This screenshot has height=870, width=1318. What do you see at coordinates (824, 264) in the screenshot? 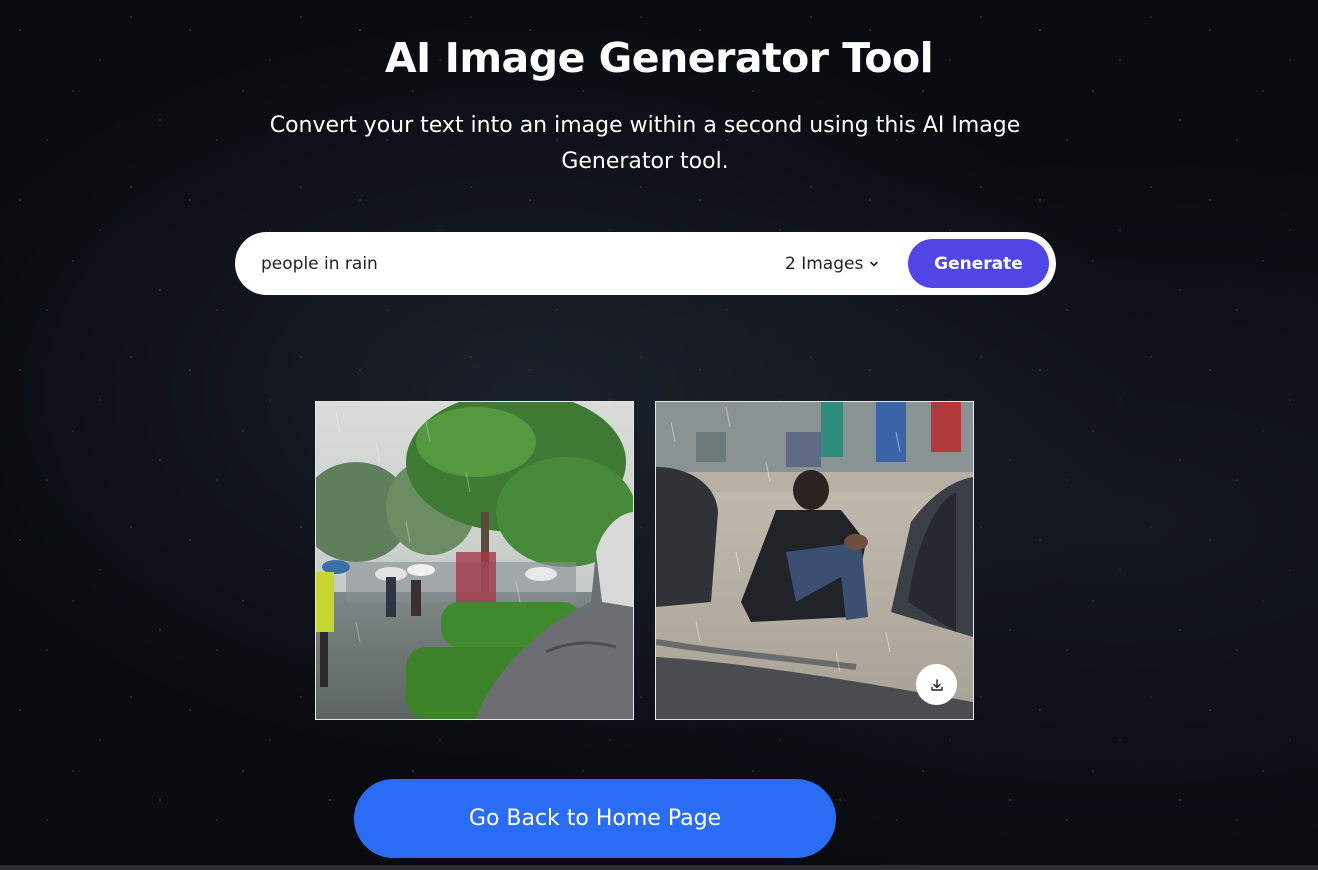
I see `image-count-label: 2 Images` at bounding box center [824, 264].